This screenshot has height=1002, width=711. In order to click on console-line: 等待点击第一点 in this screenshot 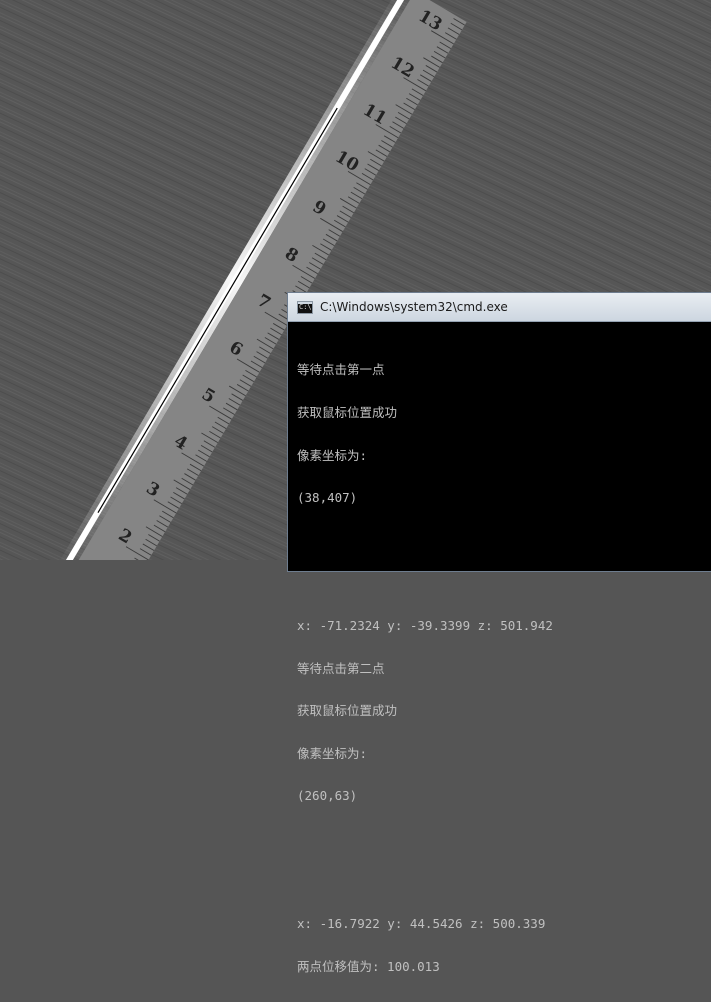, I will do `click(341, 370)`.